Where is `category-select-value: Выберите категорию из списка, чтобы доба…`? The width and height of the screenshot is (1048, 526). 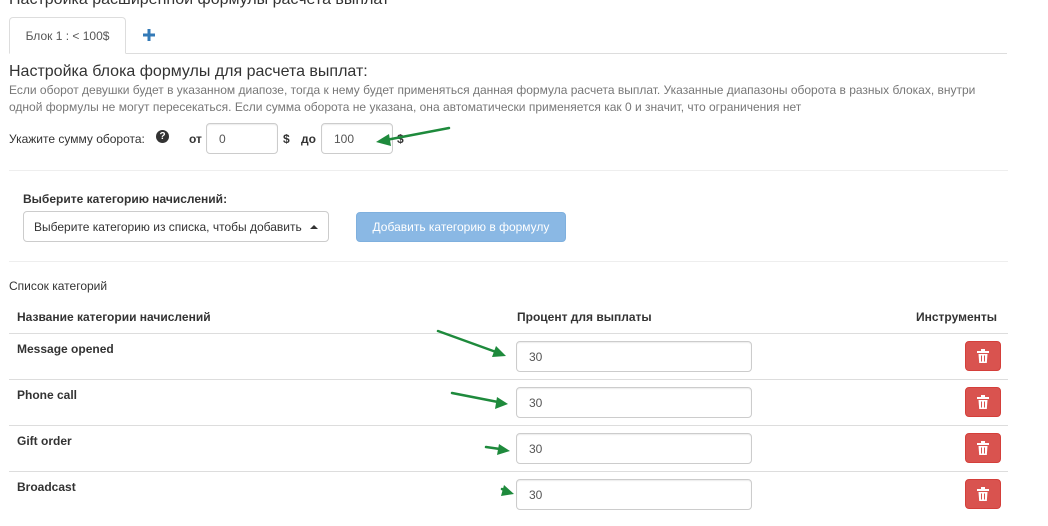 category-select-value: Выберите категорию из списка, чтобы доба… is located at coordinates (168, 226).